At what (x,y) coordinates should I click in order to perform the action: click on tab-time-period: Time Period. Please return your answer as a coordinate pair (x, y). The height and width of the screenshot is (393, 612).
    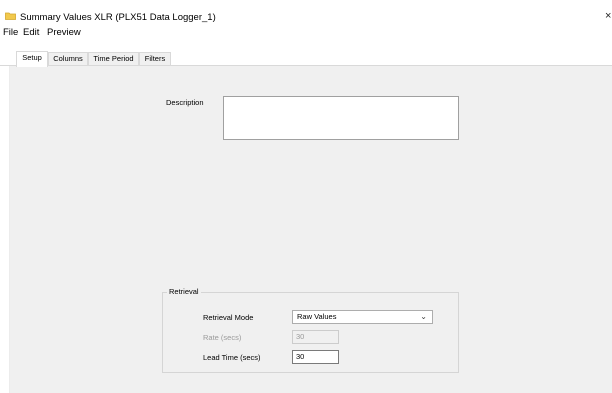
    Looking at the image, I should click on (113, 58).